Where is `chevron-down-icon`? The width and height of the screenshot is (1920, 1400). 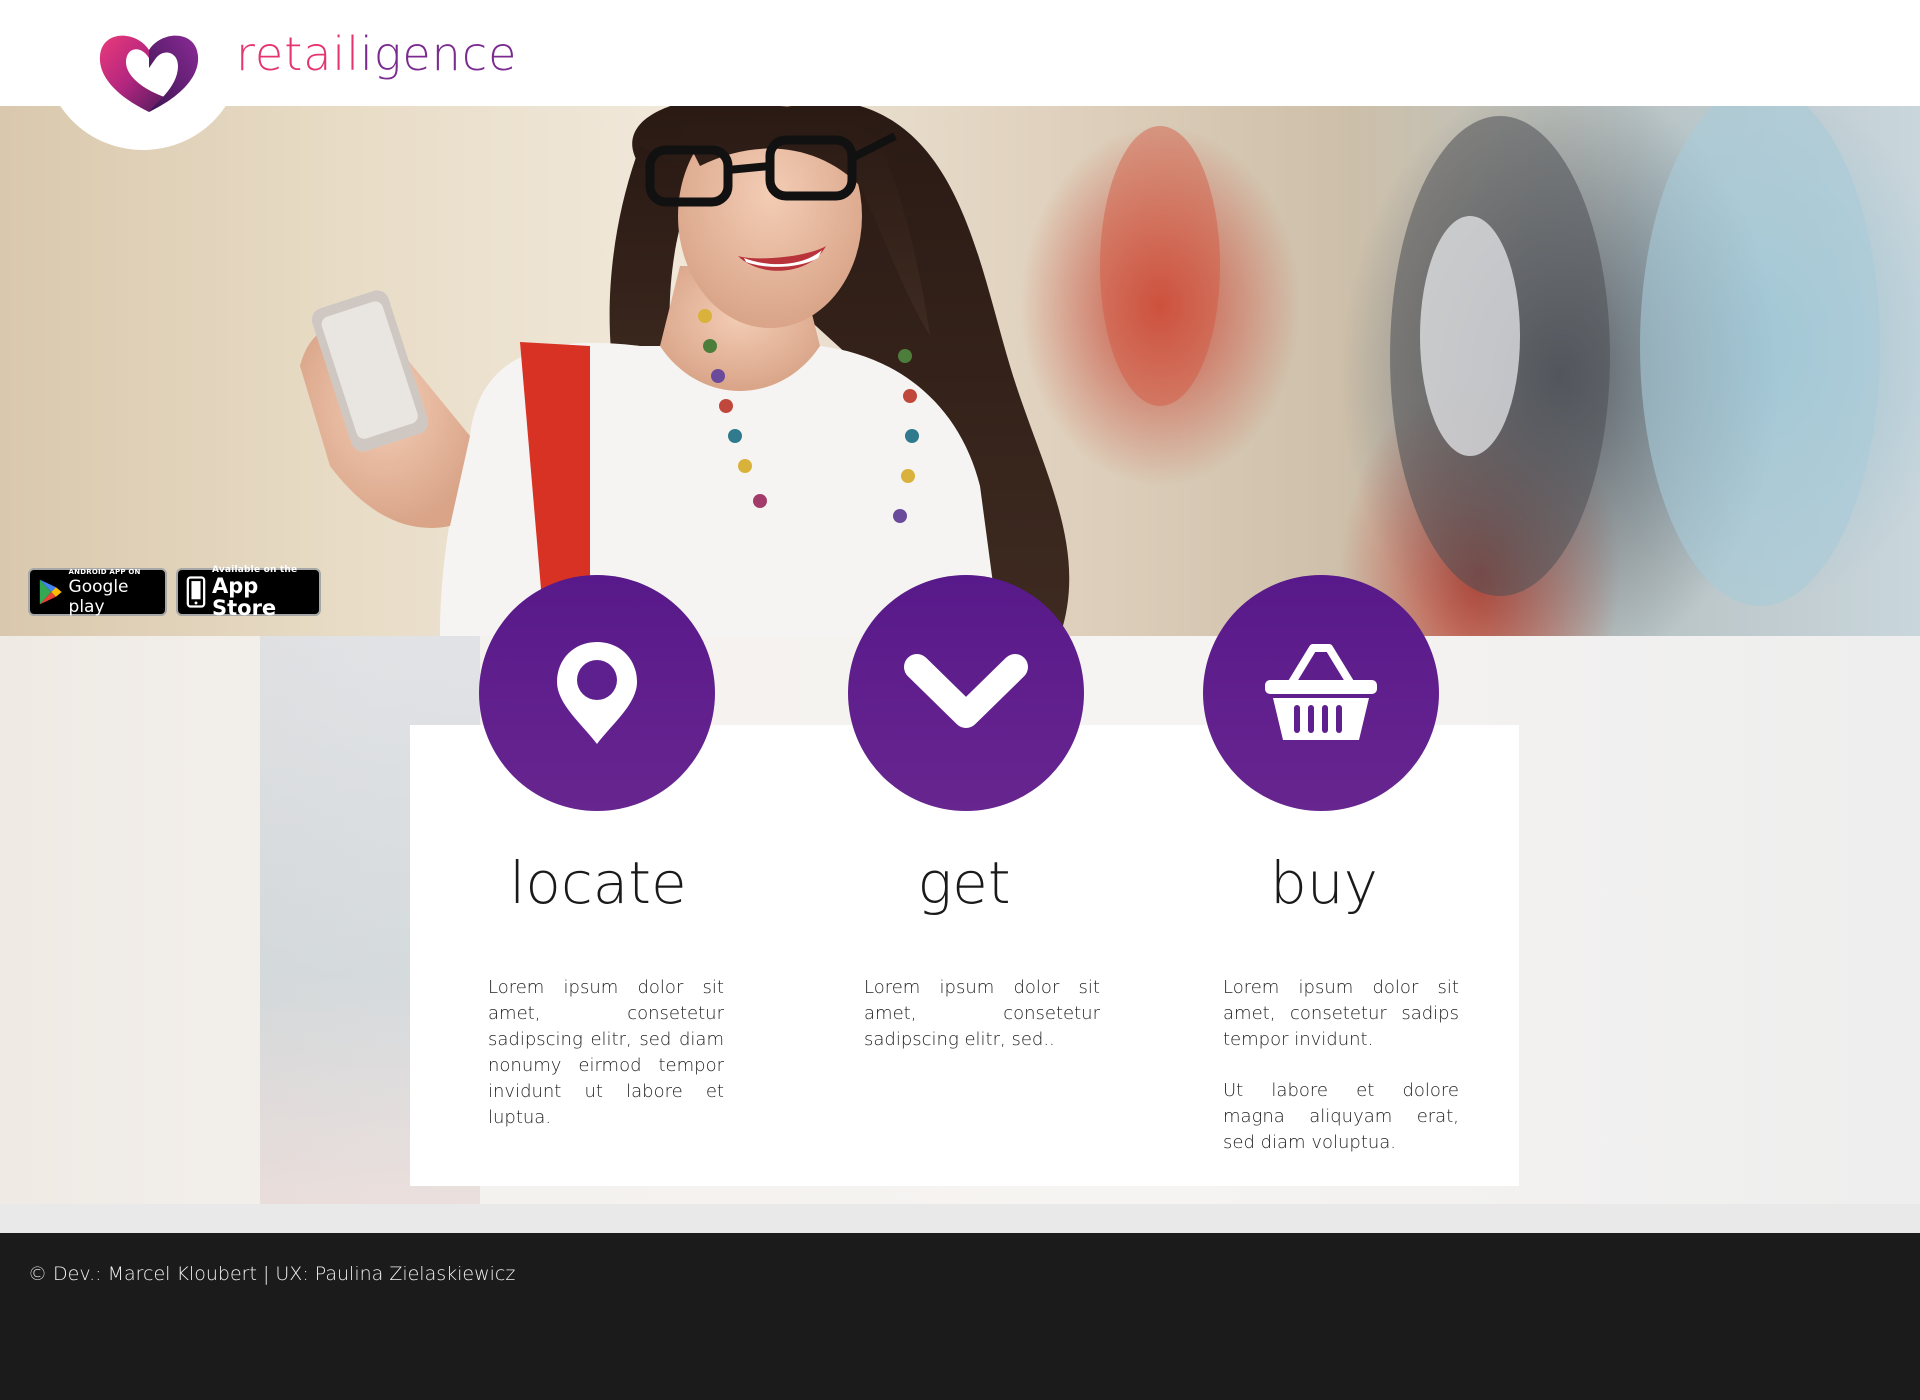 chevron-down-icon is located at coordinates (966, 691).